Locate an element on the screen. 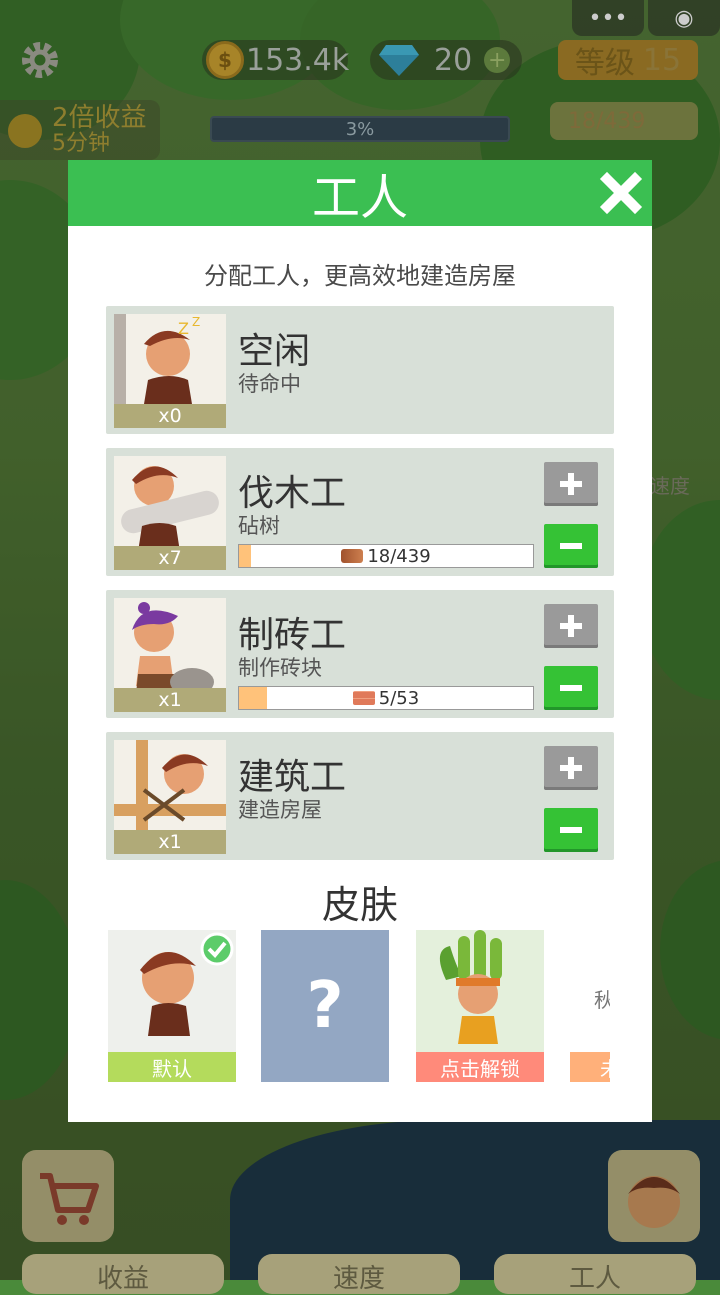  shop-cart-button is located at coordinates (68, 1196).